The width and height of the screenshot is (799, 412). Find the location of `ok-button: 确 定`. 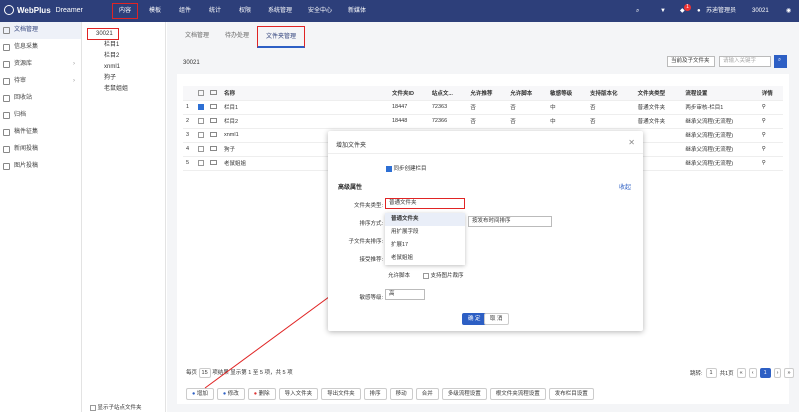

ok-button: 确 定 is located at coordinates (474, 319).